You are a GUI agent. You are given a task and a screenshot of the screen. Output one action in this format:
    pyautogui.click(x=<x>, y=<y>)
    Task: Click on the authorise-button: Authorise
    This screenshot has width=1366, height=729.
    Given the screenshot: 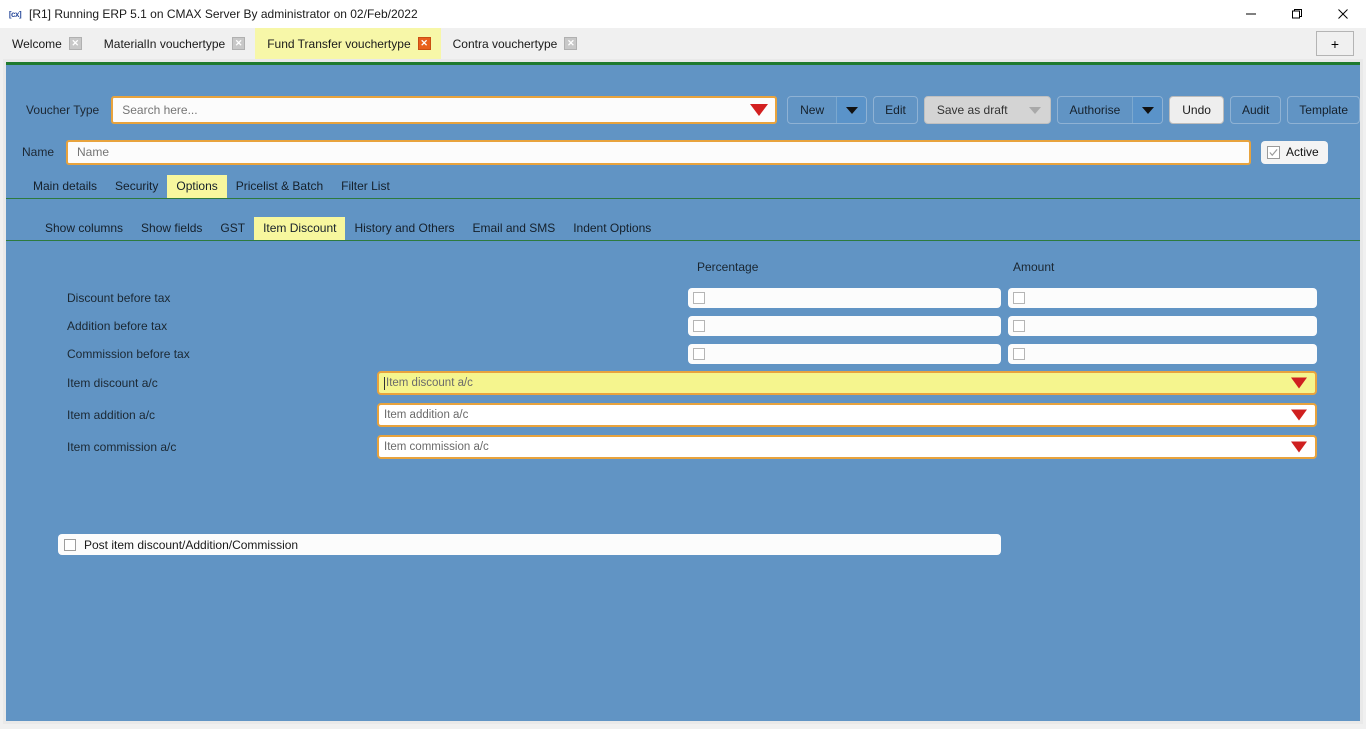 What is the action you would take?
    pyautogui.click(x=1110, y=110)
    